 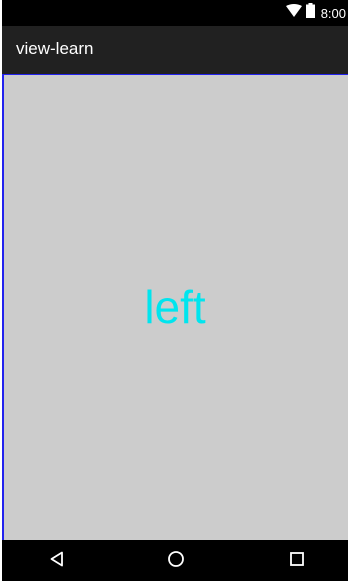 What do you see at coordinates (315, 13) in the screenshot?
I see `status-icons: 8:00` at bounding box center [315, 13].